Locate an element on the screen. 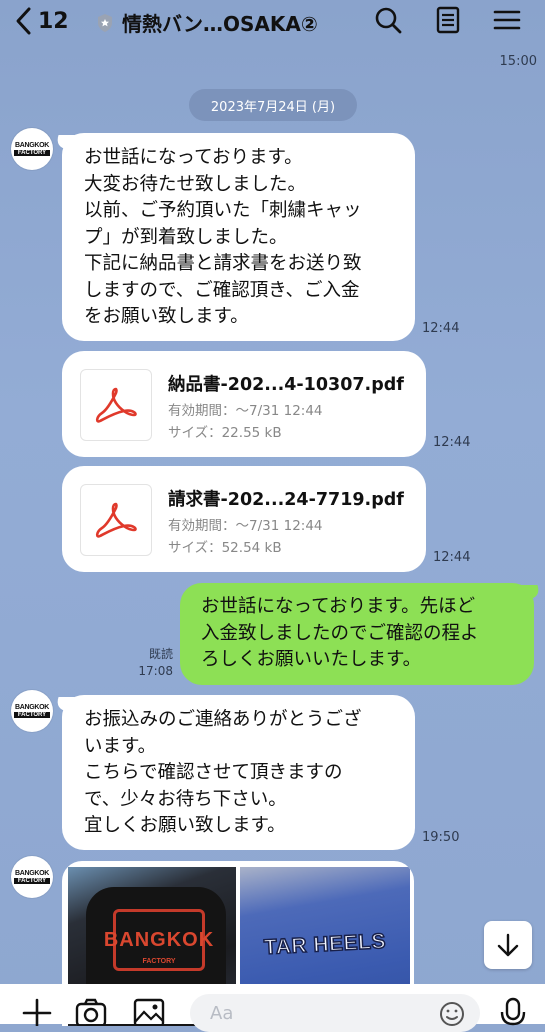  file-size: サイズ：52.54 kB is located at coordinates (225, 548).